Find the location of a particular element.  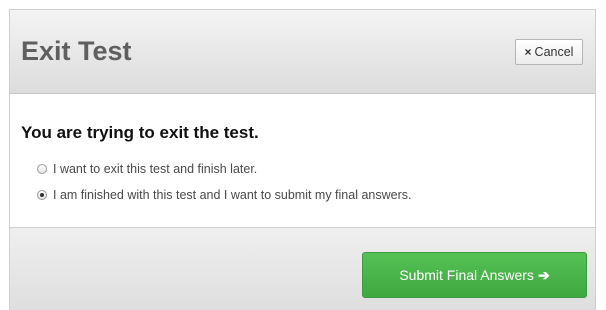

close-icon: × is located at coordinates (528, 52).